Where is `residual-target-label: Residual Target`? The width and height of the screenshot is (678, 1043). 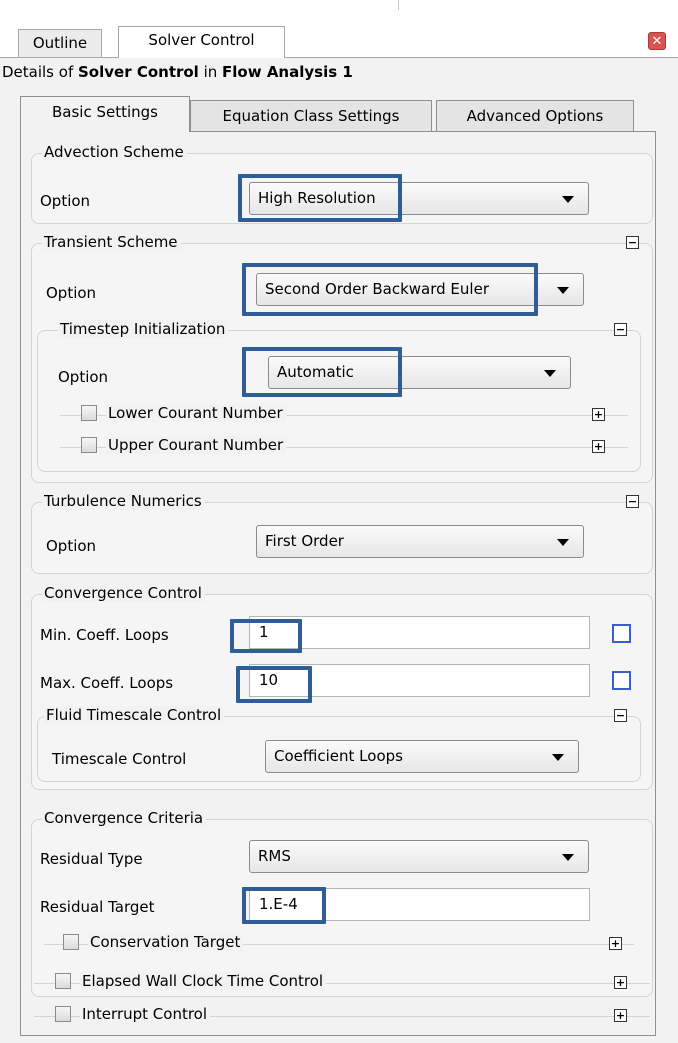 residual-target-label: Residual Target is located at coordinates (97, 907).